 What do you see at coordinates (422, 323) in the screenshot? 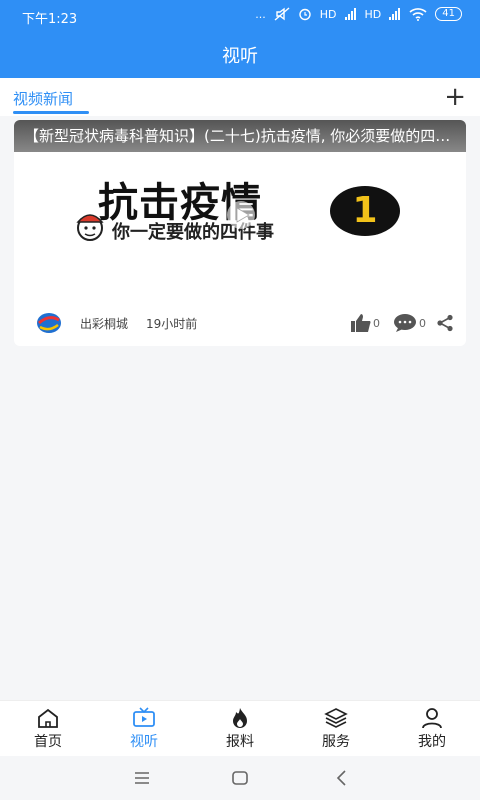
I see `comment-count: 0` at bounding box center [422, 323].